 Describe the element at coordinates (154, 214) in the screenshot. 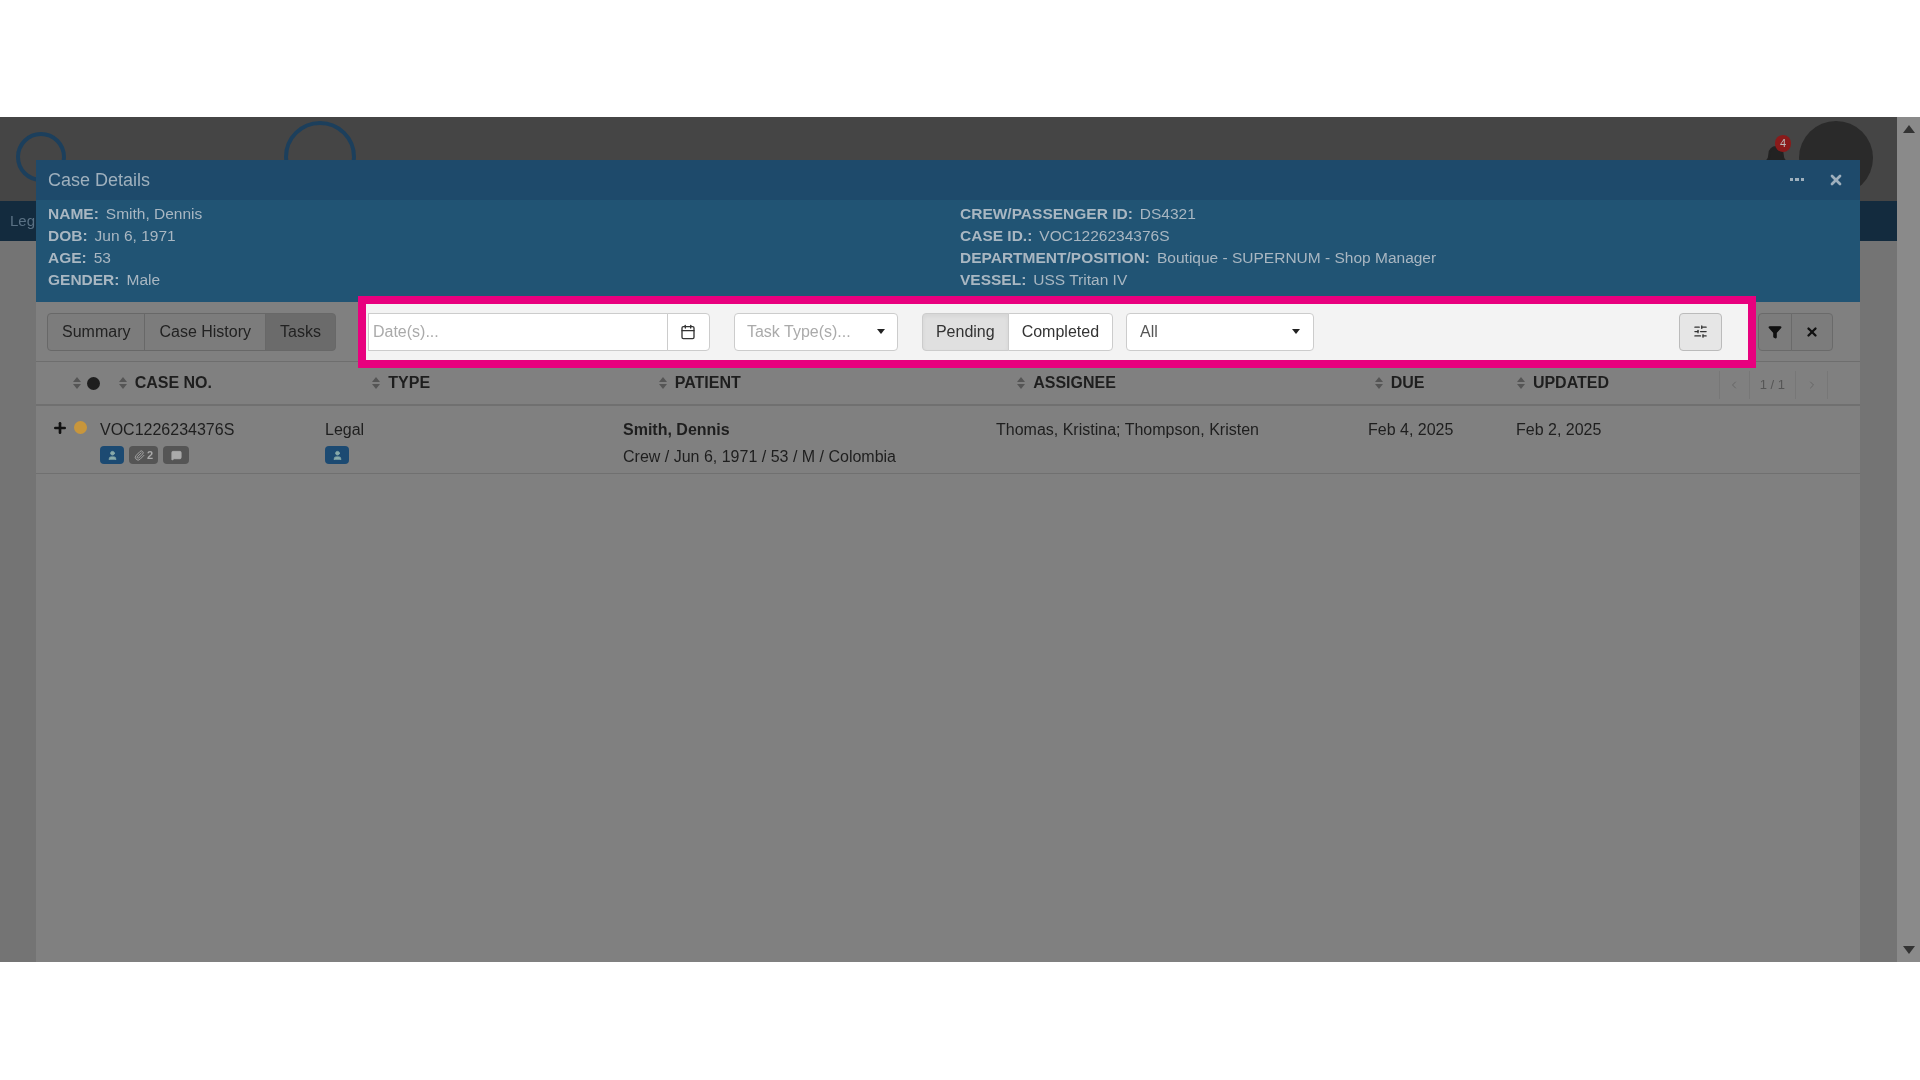

I see `field-value: Smith, Dennis` at that location.